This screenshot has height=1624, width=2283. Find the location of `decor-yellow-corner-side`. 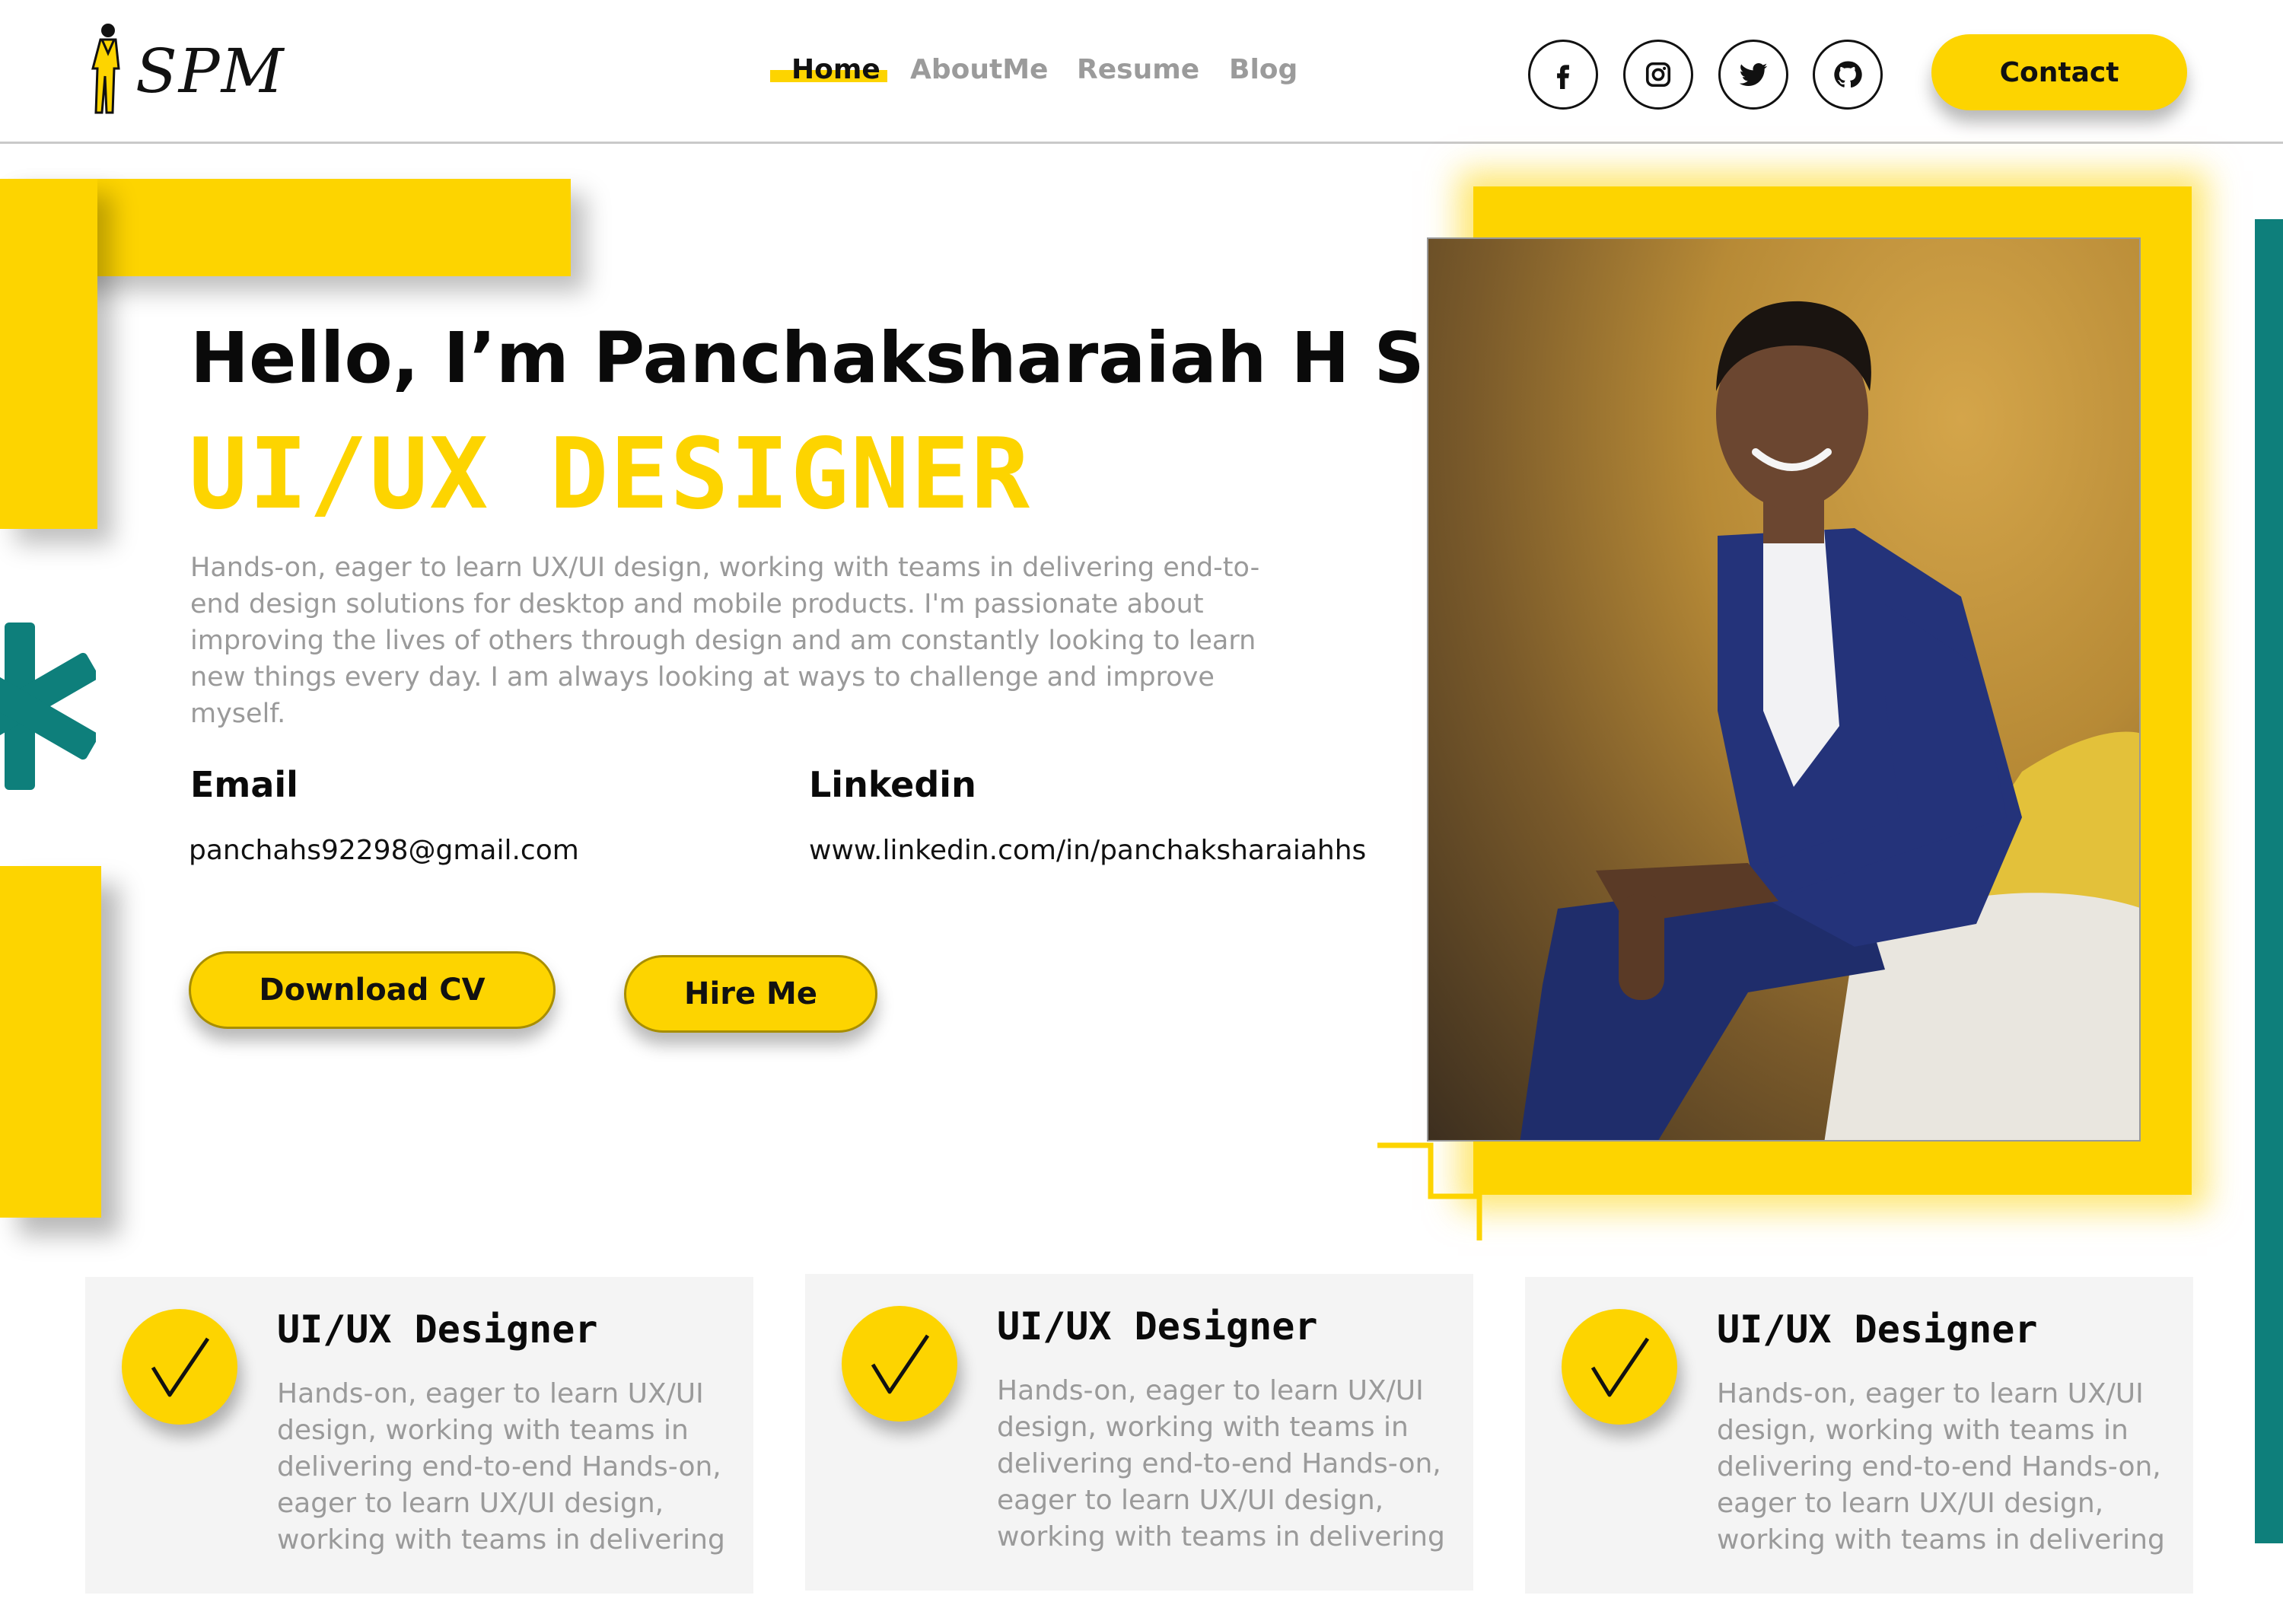

decor-yellow-corner-side is located at coordinates (48, 354).